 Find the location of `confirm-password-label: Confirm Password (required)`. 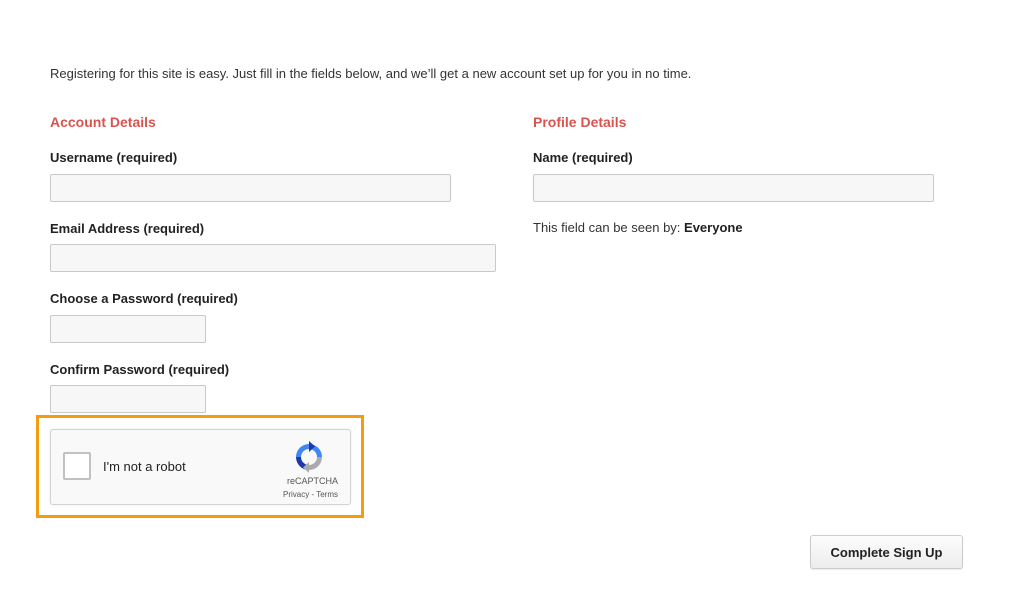

confirm-password-label: Confirm Password (required) is located at coordinates (140, 369).